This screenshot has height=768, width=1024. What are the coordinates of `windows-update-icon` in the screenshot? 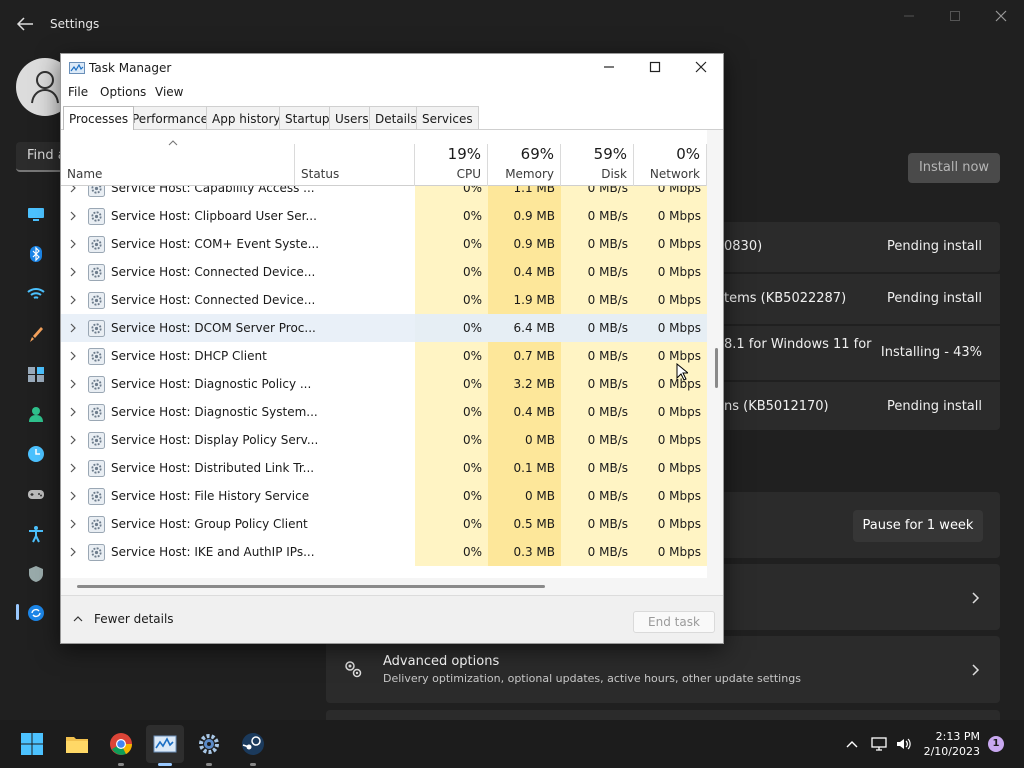 It's located at (36, 613).